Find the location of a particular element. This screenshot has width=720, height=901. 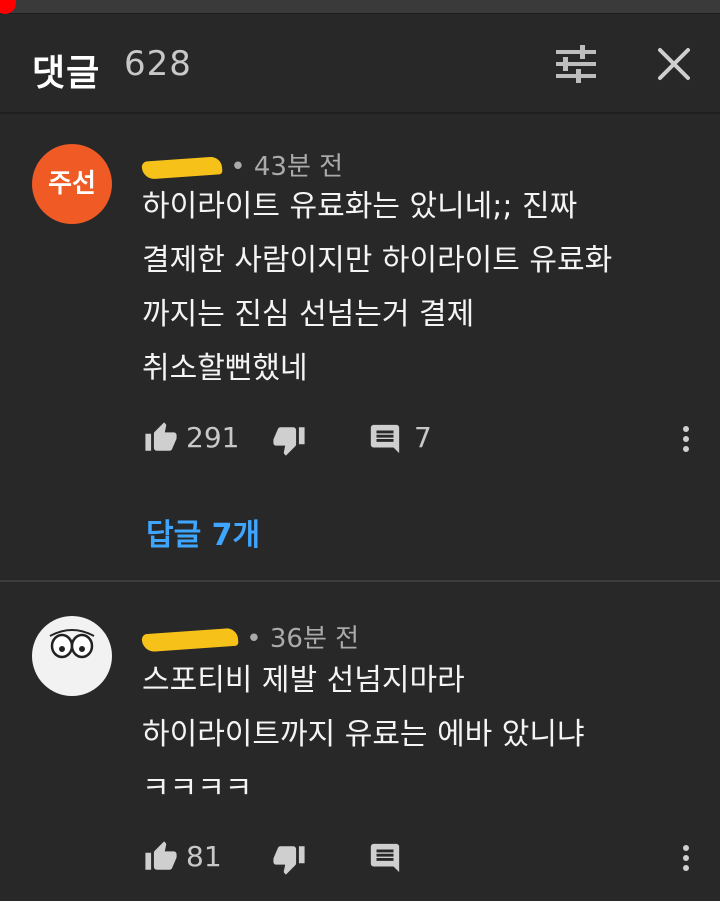

avatar: 주선 is located at coordinates (72, 184).